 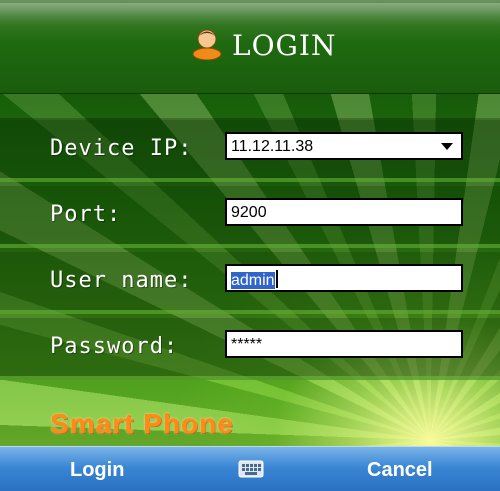 What do you see at coordinates (344, 344) in the screenshot?
I see `password-input: *****` at bounding box center [344, 344].